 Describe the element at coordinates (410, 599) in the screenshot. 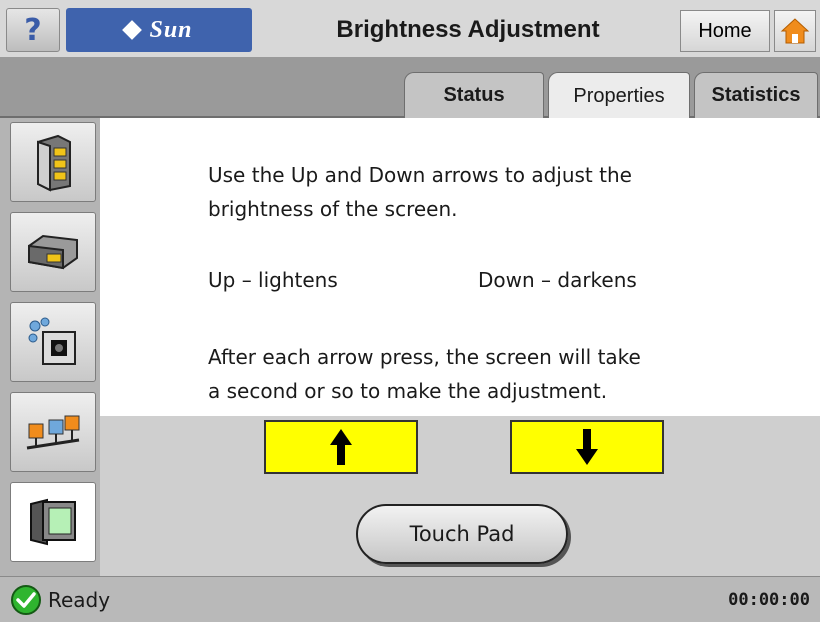

I see `status-bar: Ready 00:00:00` at that location.